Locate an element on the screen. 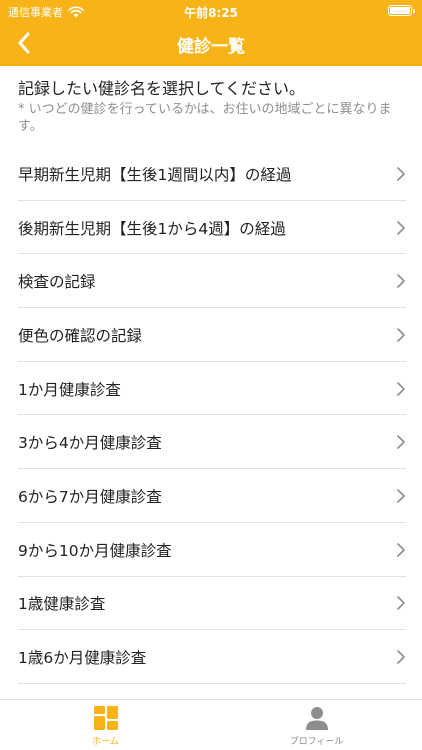 The height and width of the screenshot is (750, 422). list-item: 後期新生児期【生後1から4週】の経過 is located at coordinates (211, 228).